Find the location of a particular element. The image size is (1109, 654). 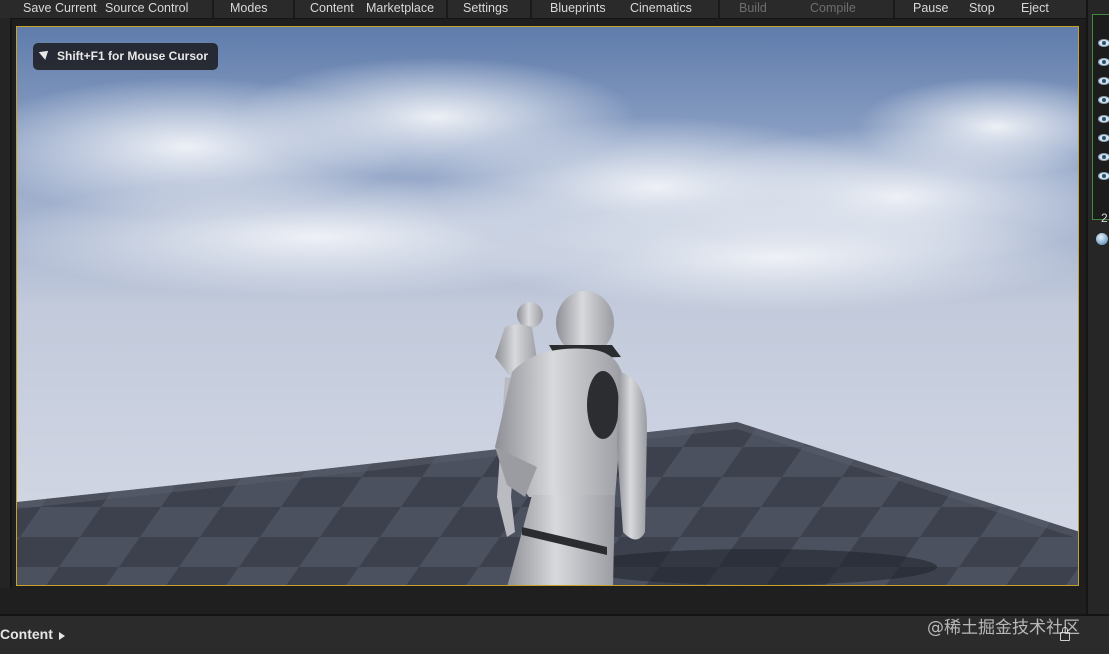

world-outliner-list: 2 is located at coordinates (1100, 119).